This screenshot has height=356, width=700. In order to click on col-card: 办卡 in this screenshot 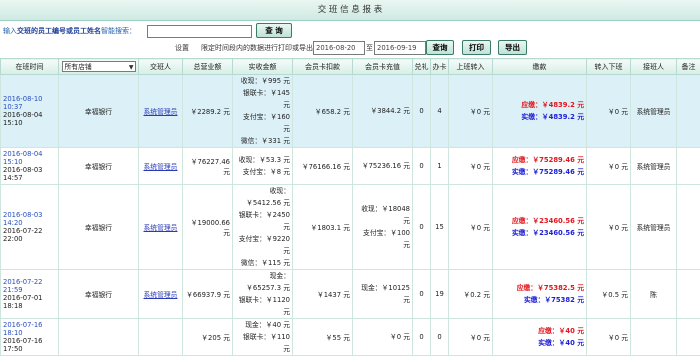, I will do `click(440, 67)`.